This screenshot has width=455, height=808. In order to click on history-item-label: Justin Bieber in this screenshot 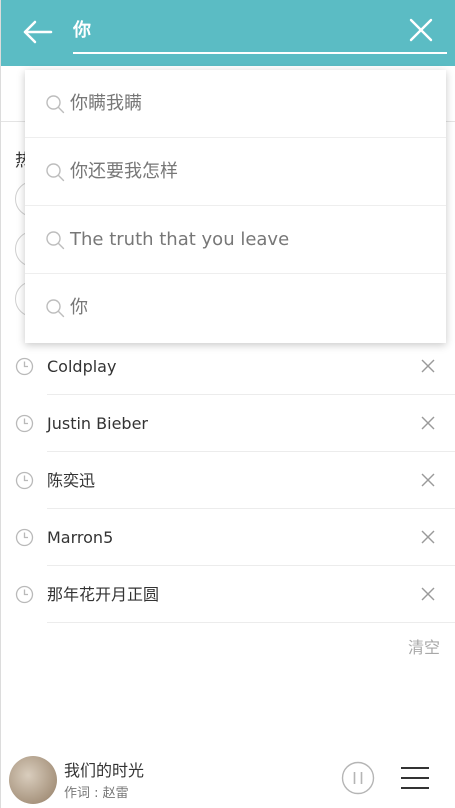, I will do `click(251, 423)`.